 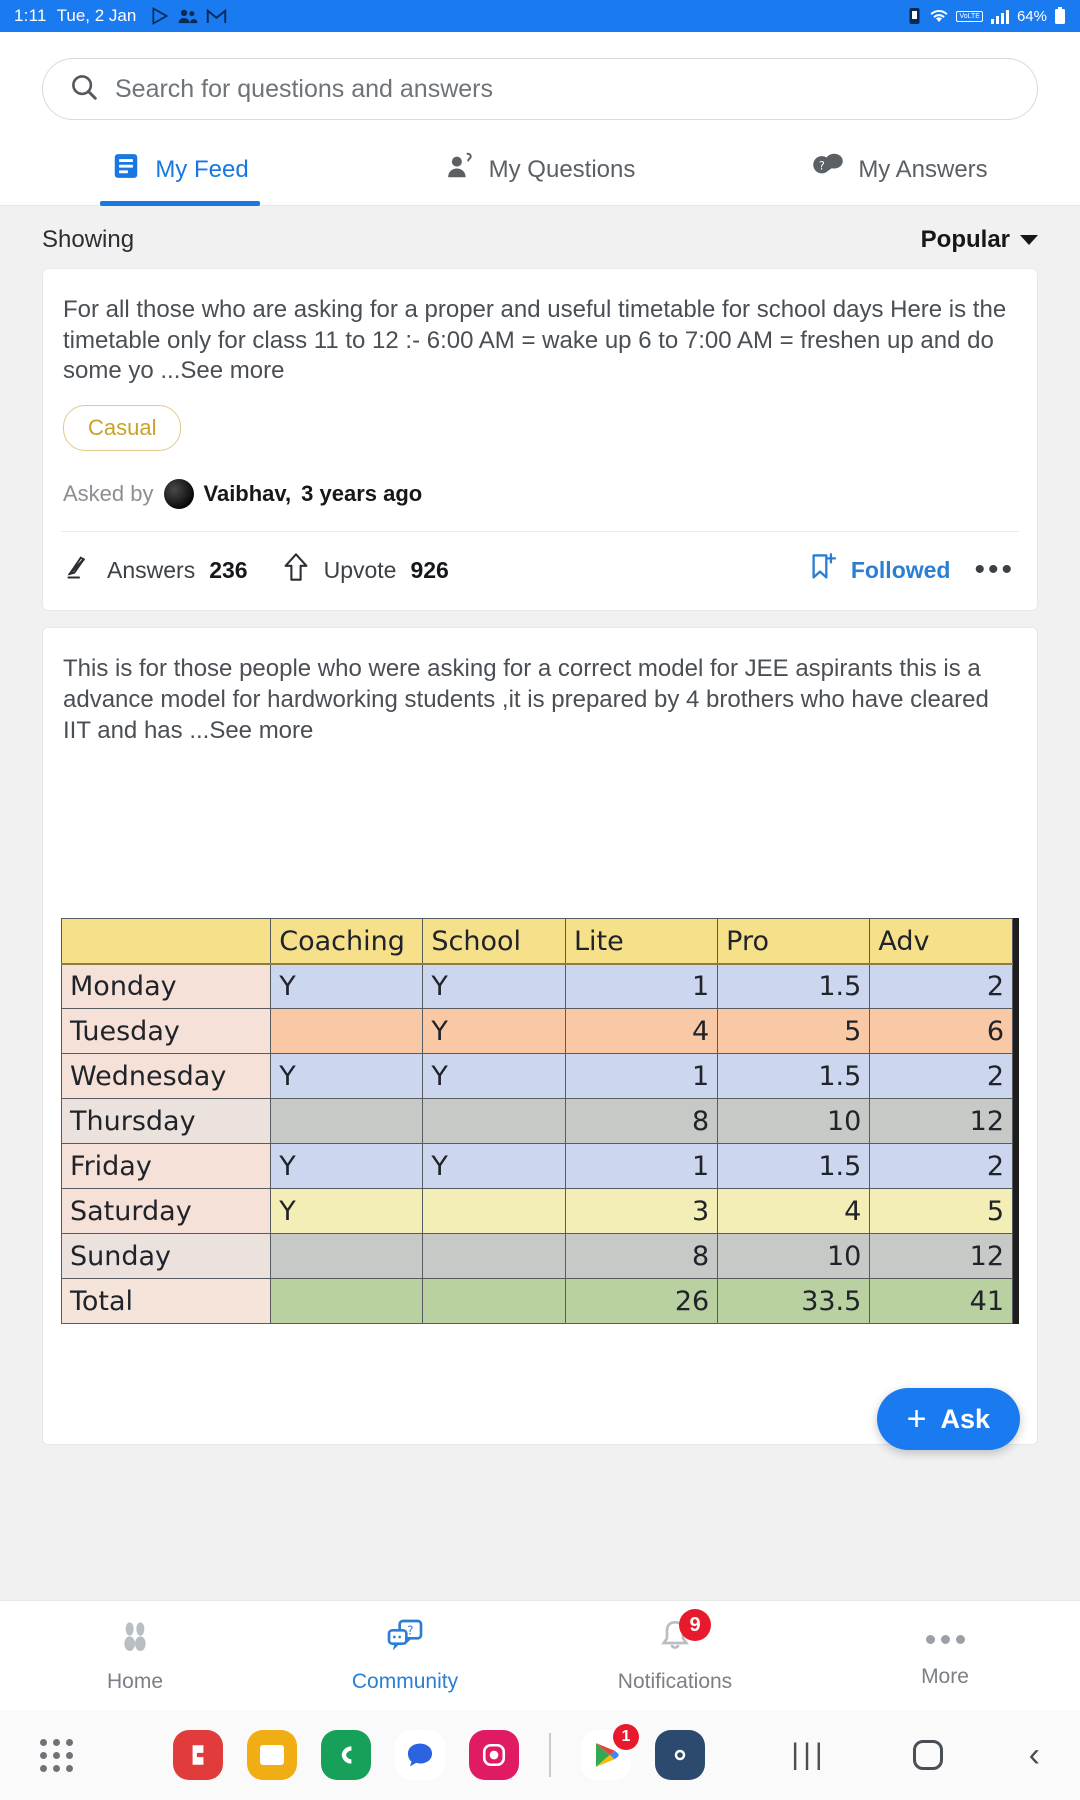 What do you see at coordinates (794, 941) in the screenshot?
I see `col-header-pro: Pro` at bounding box center [794, 941].